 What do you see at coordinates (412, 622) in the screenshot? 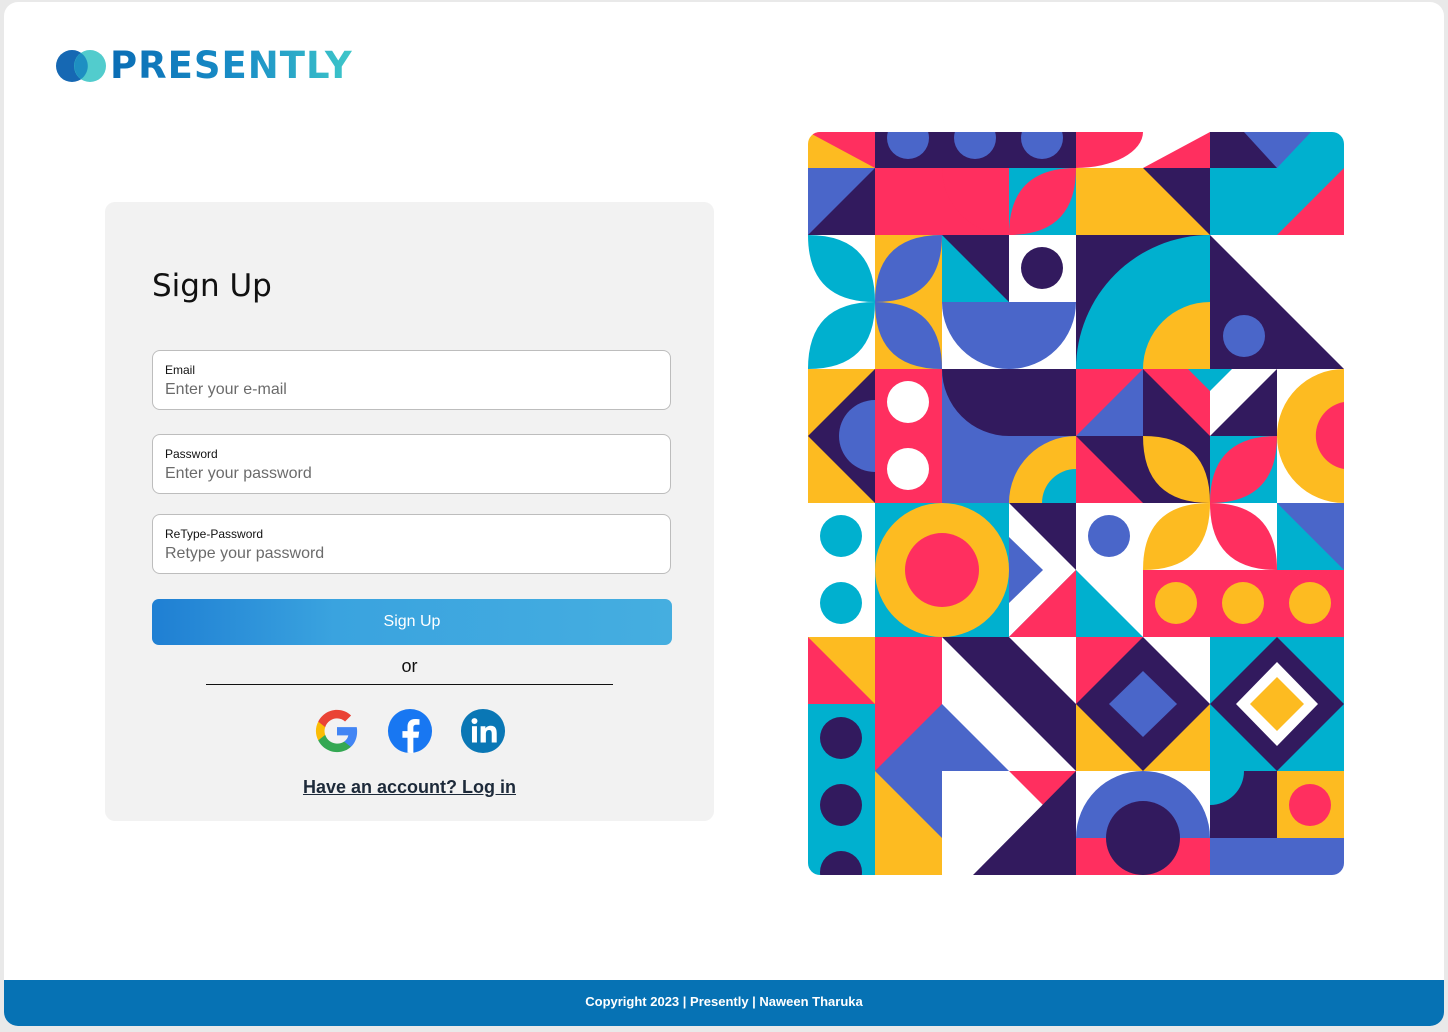
I see `signup-button: Sign Up` at bounding box center [412, 622].